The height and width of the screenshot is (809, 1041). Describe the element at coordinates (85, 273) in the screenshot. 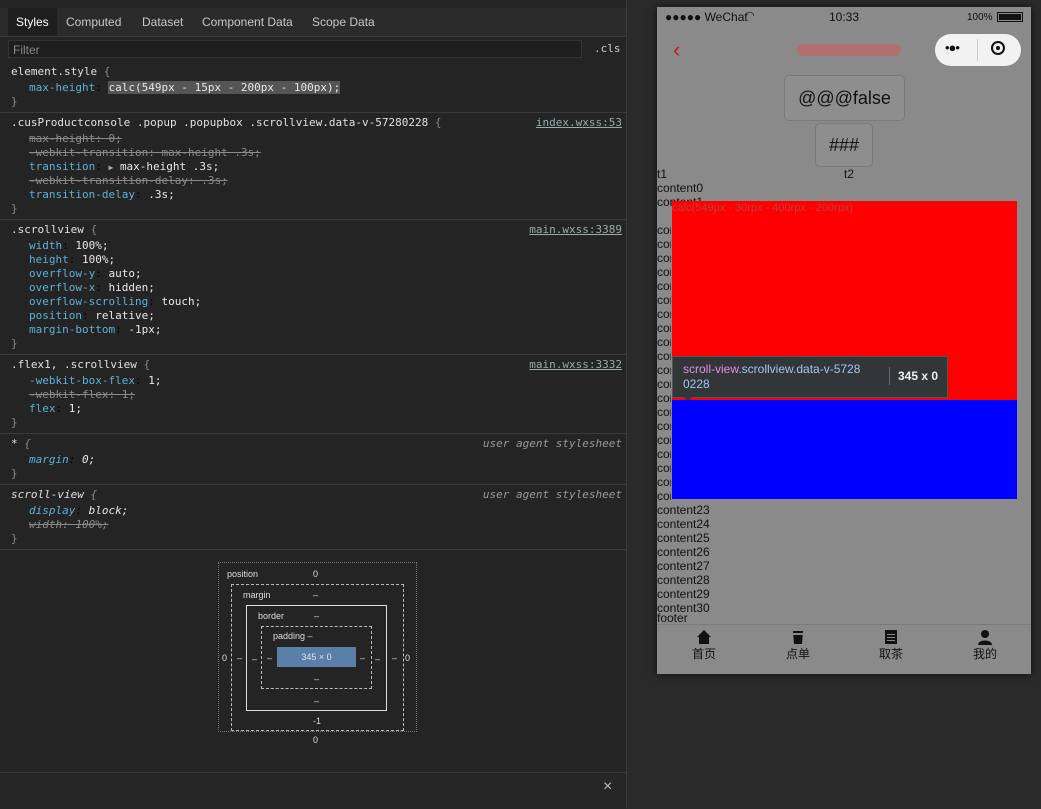

I see `style-decl: overflow-y: auto;` at that location.